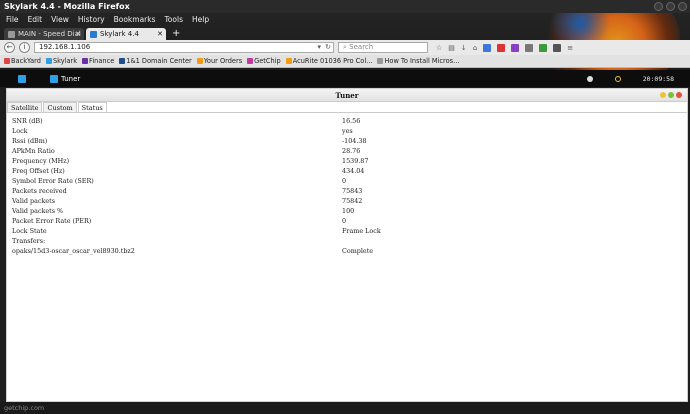 The image size is (690, 414). Describe the element at coordinates (60, 107) in the screenshot. I see `tab-custom: Custom` at that location.